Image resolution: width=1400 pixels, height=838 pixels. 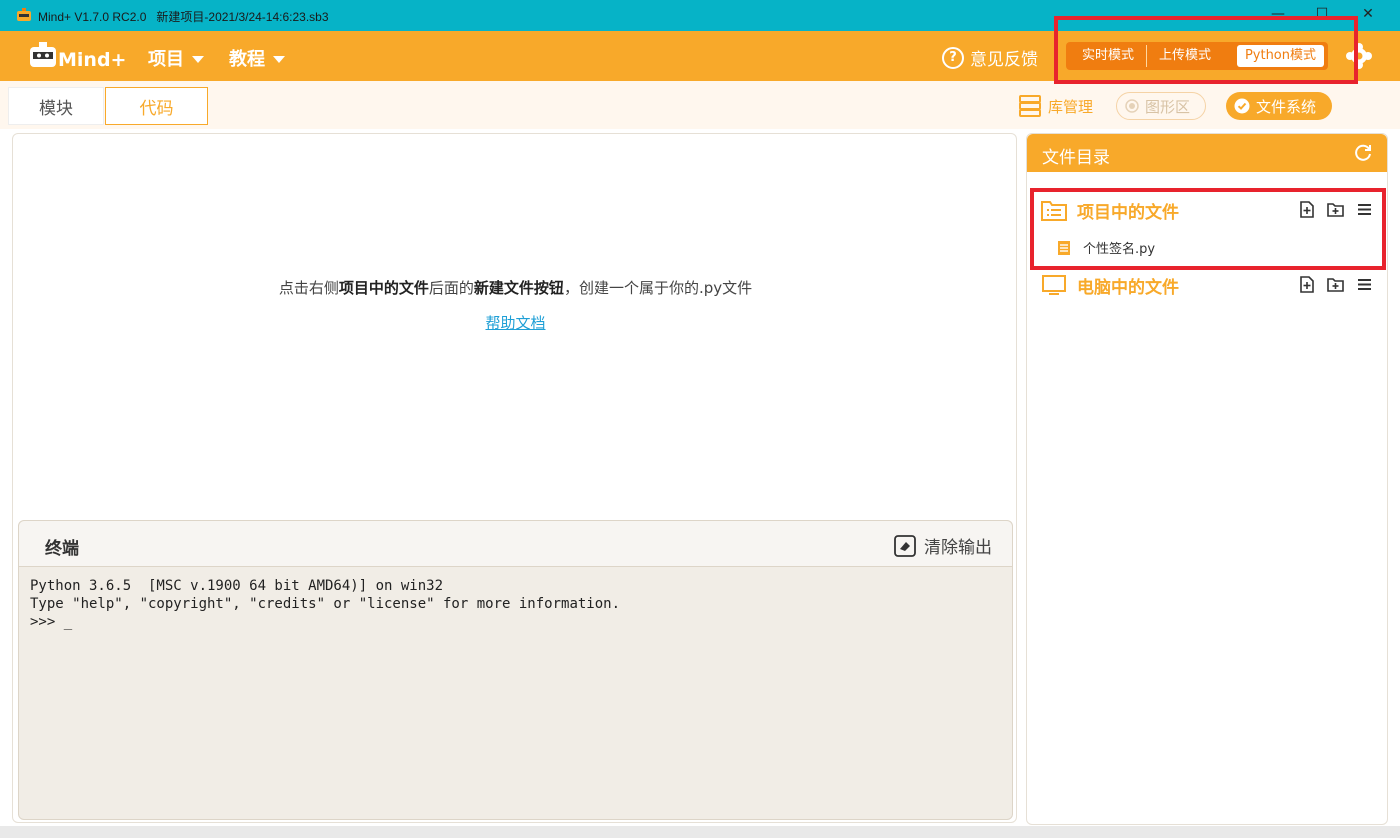 What do you see at coordinates (1168, 106) in the screenshot?
I see `graphics-label: 图形区` at bounding box center [1168, 106].